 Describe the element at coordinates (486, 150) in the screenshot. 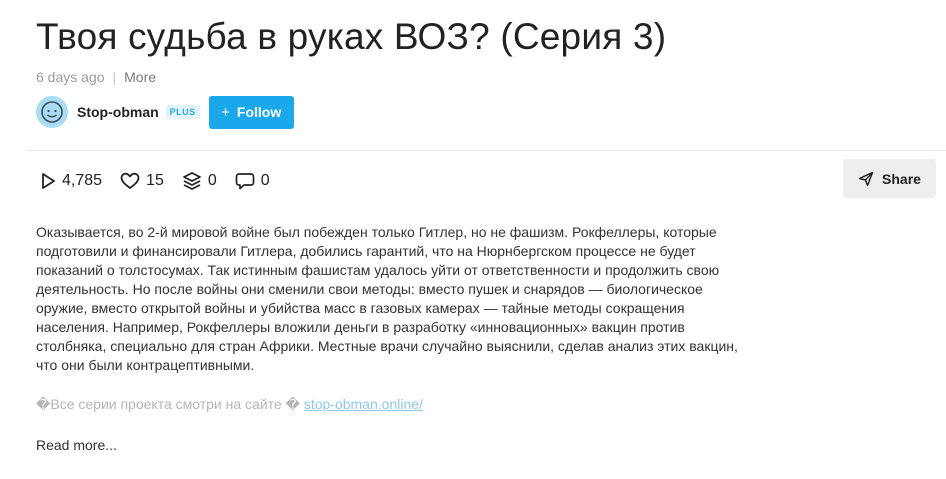

I see `divider` at that location.